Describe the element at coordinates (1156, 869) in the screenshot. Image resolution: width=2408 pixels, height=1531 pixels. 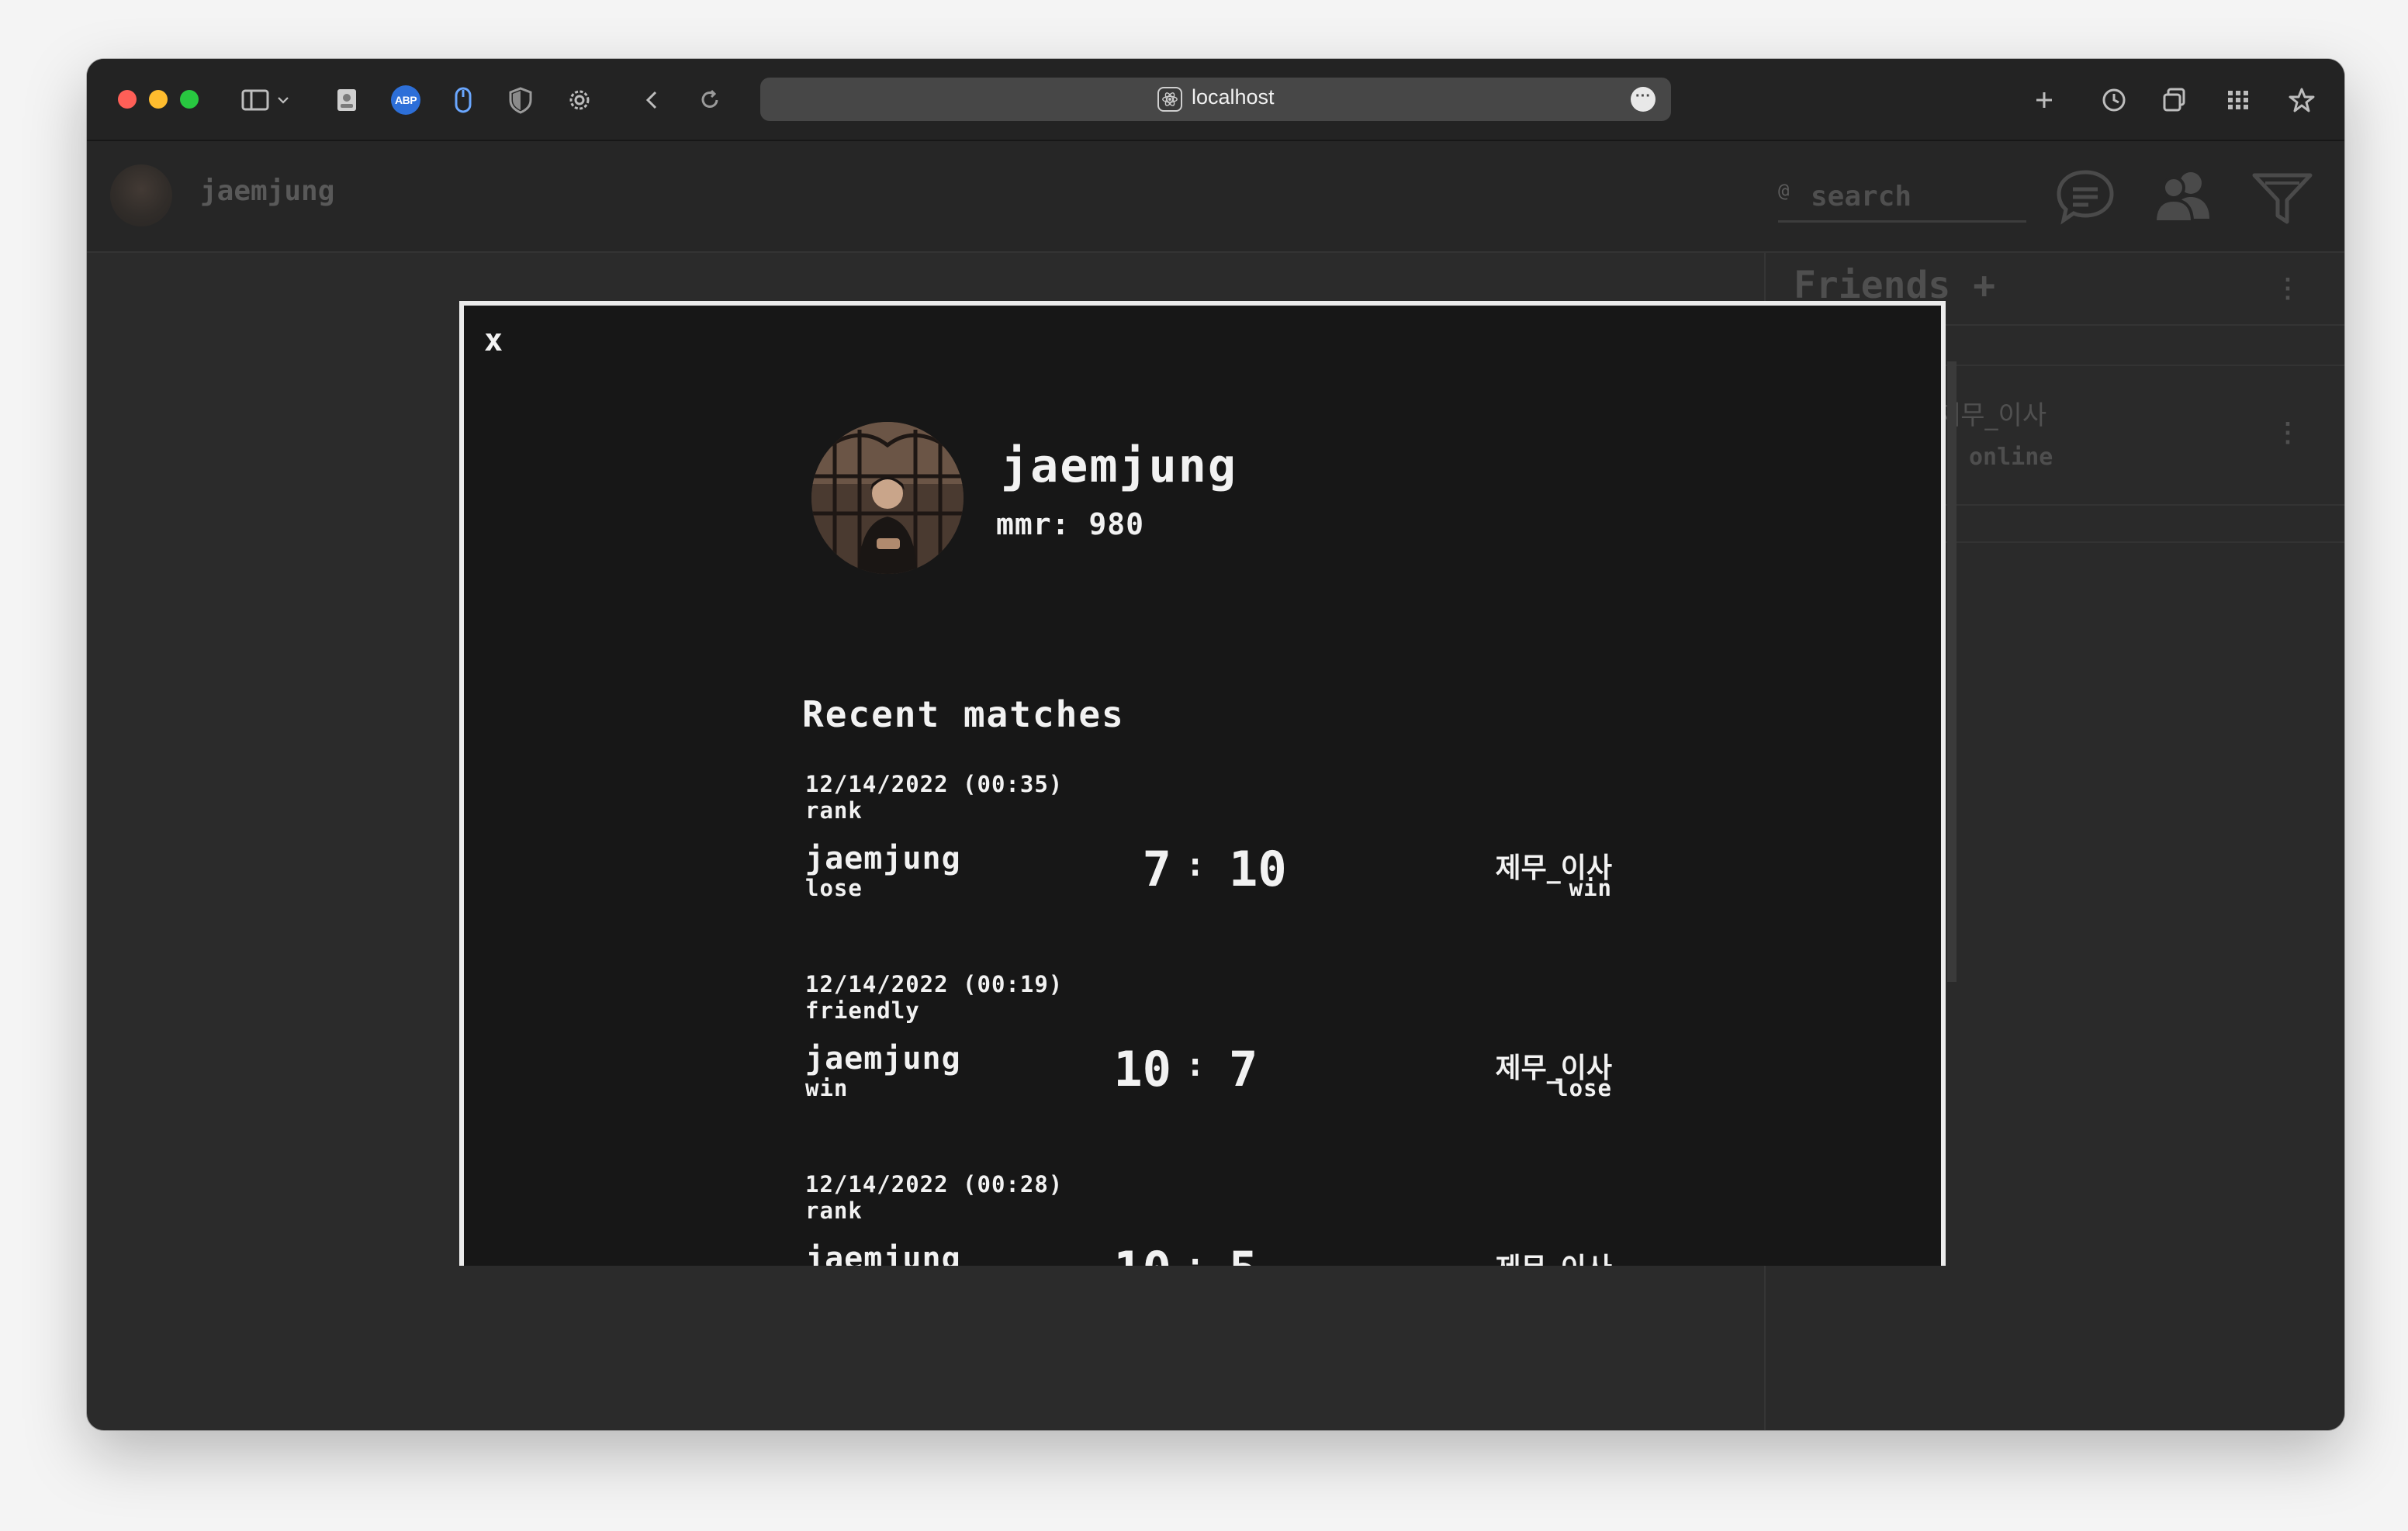
I see `match-score1: 7` at that location.